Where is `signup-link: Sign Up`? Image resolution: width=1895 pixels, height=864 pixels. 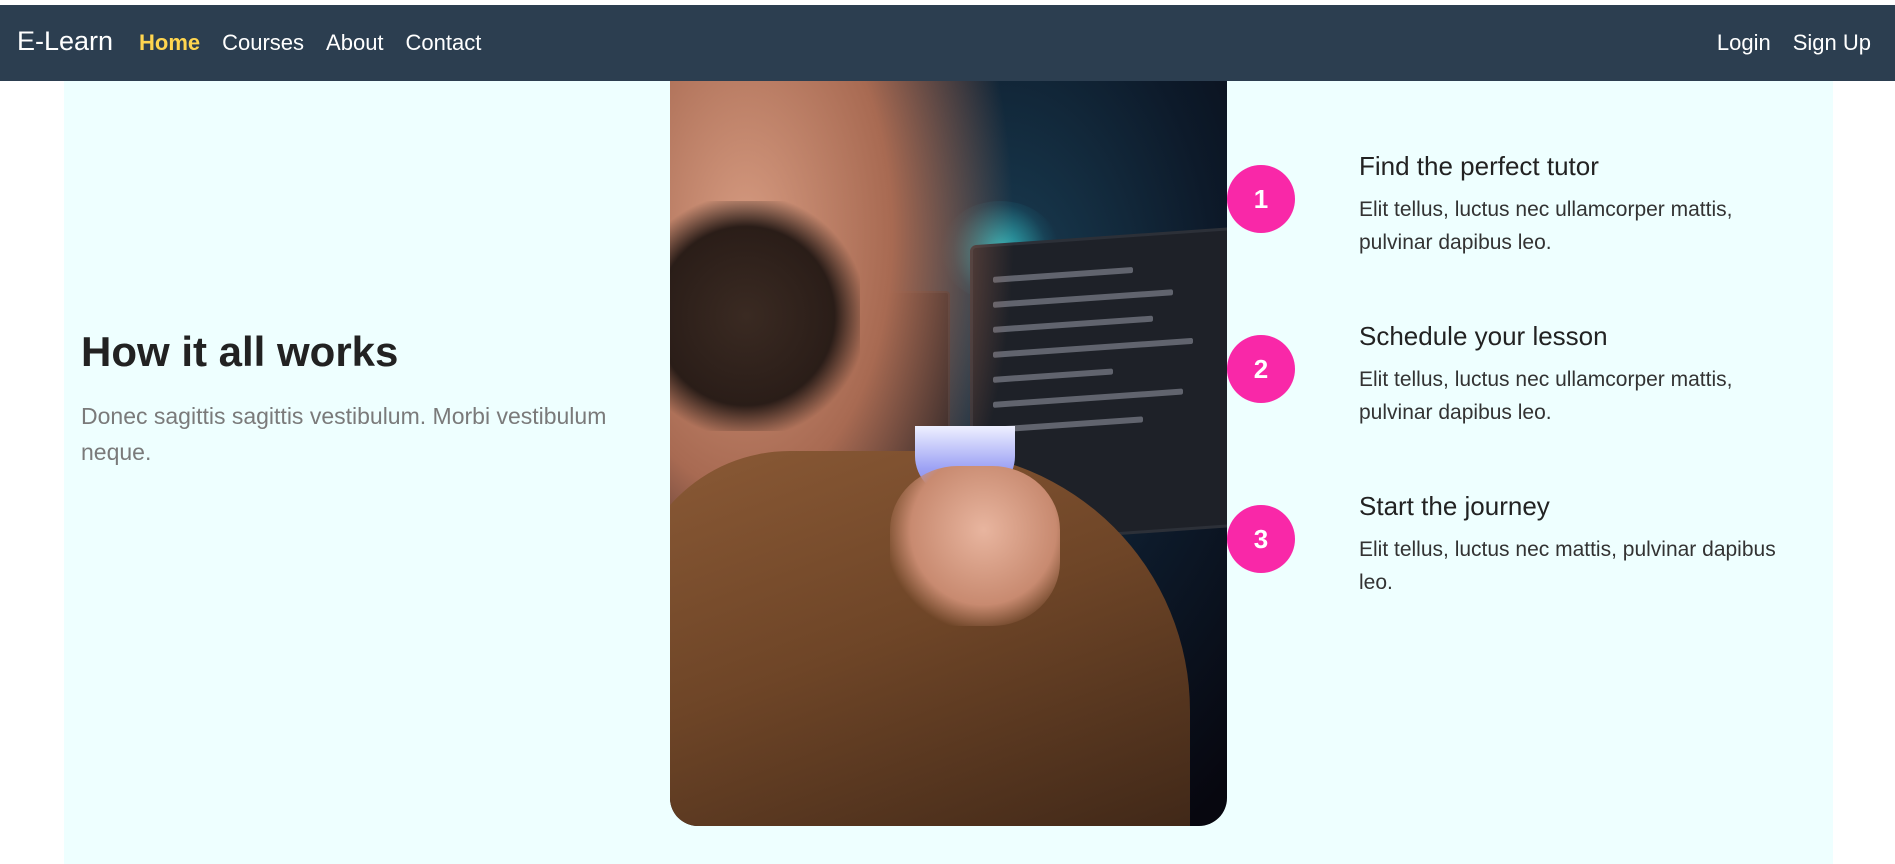
signup-link: Sign Up is located at coordinates (1832, 43).